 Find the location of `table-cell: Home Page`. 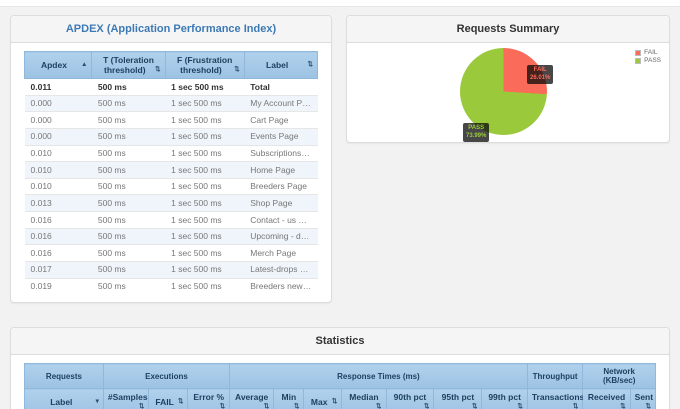

table-cell: Home Page is located at coordinates (281, 170).